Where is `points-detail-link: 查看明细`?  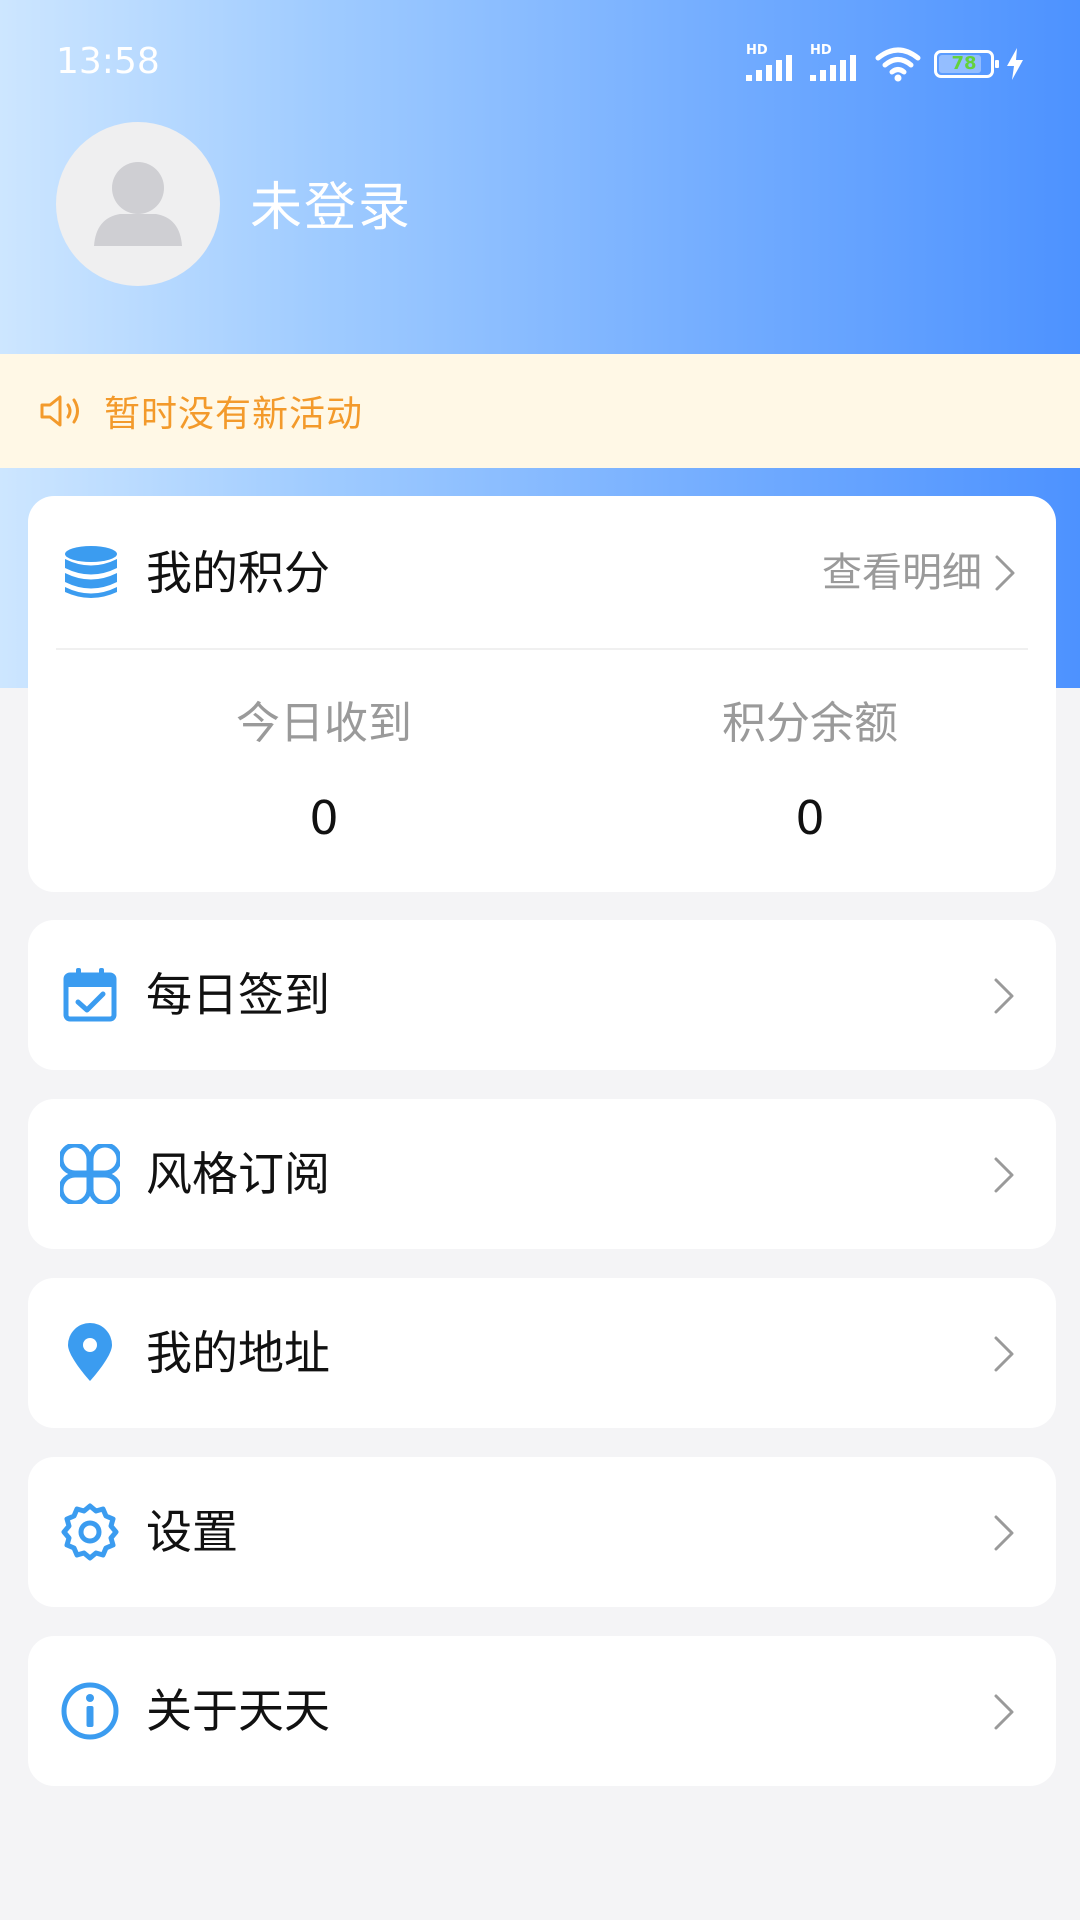 points-detail-link: 查看明细 is located at coordinates (919, 573).